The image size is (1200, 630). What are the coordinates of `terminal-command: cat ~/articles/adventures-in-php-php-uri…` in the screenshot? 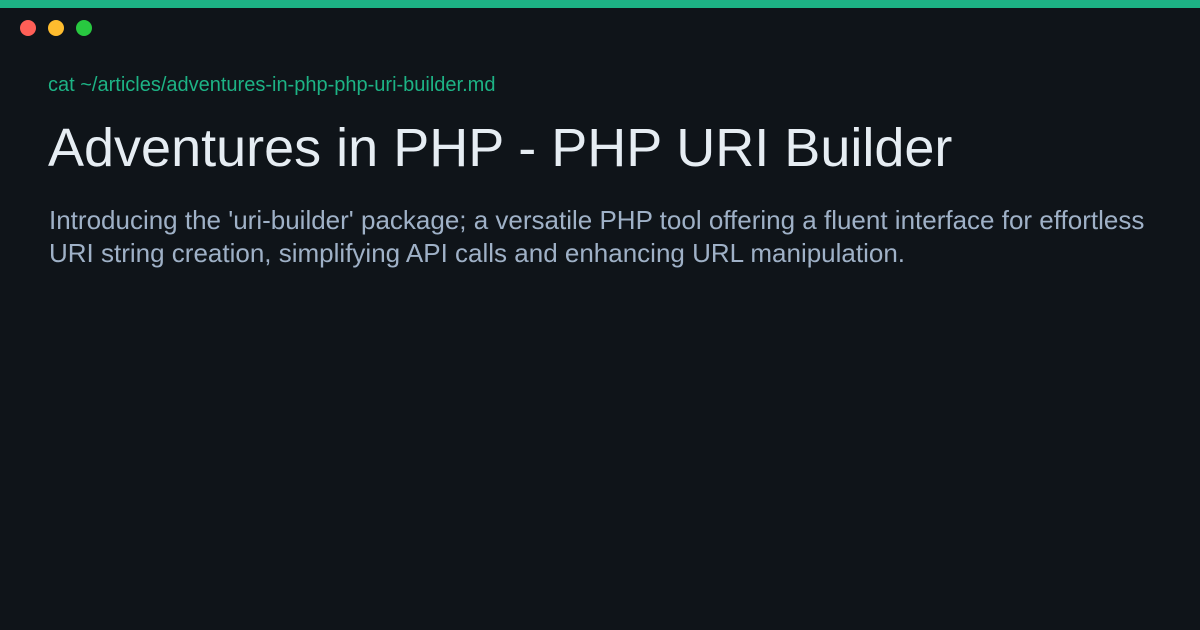 It's located at (272, 85).